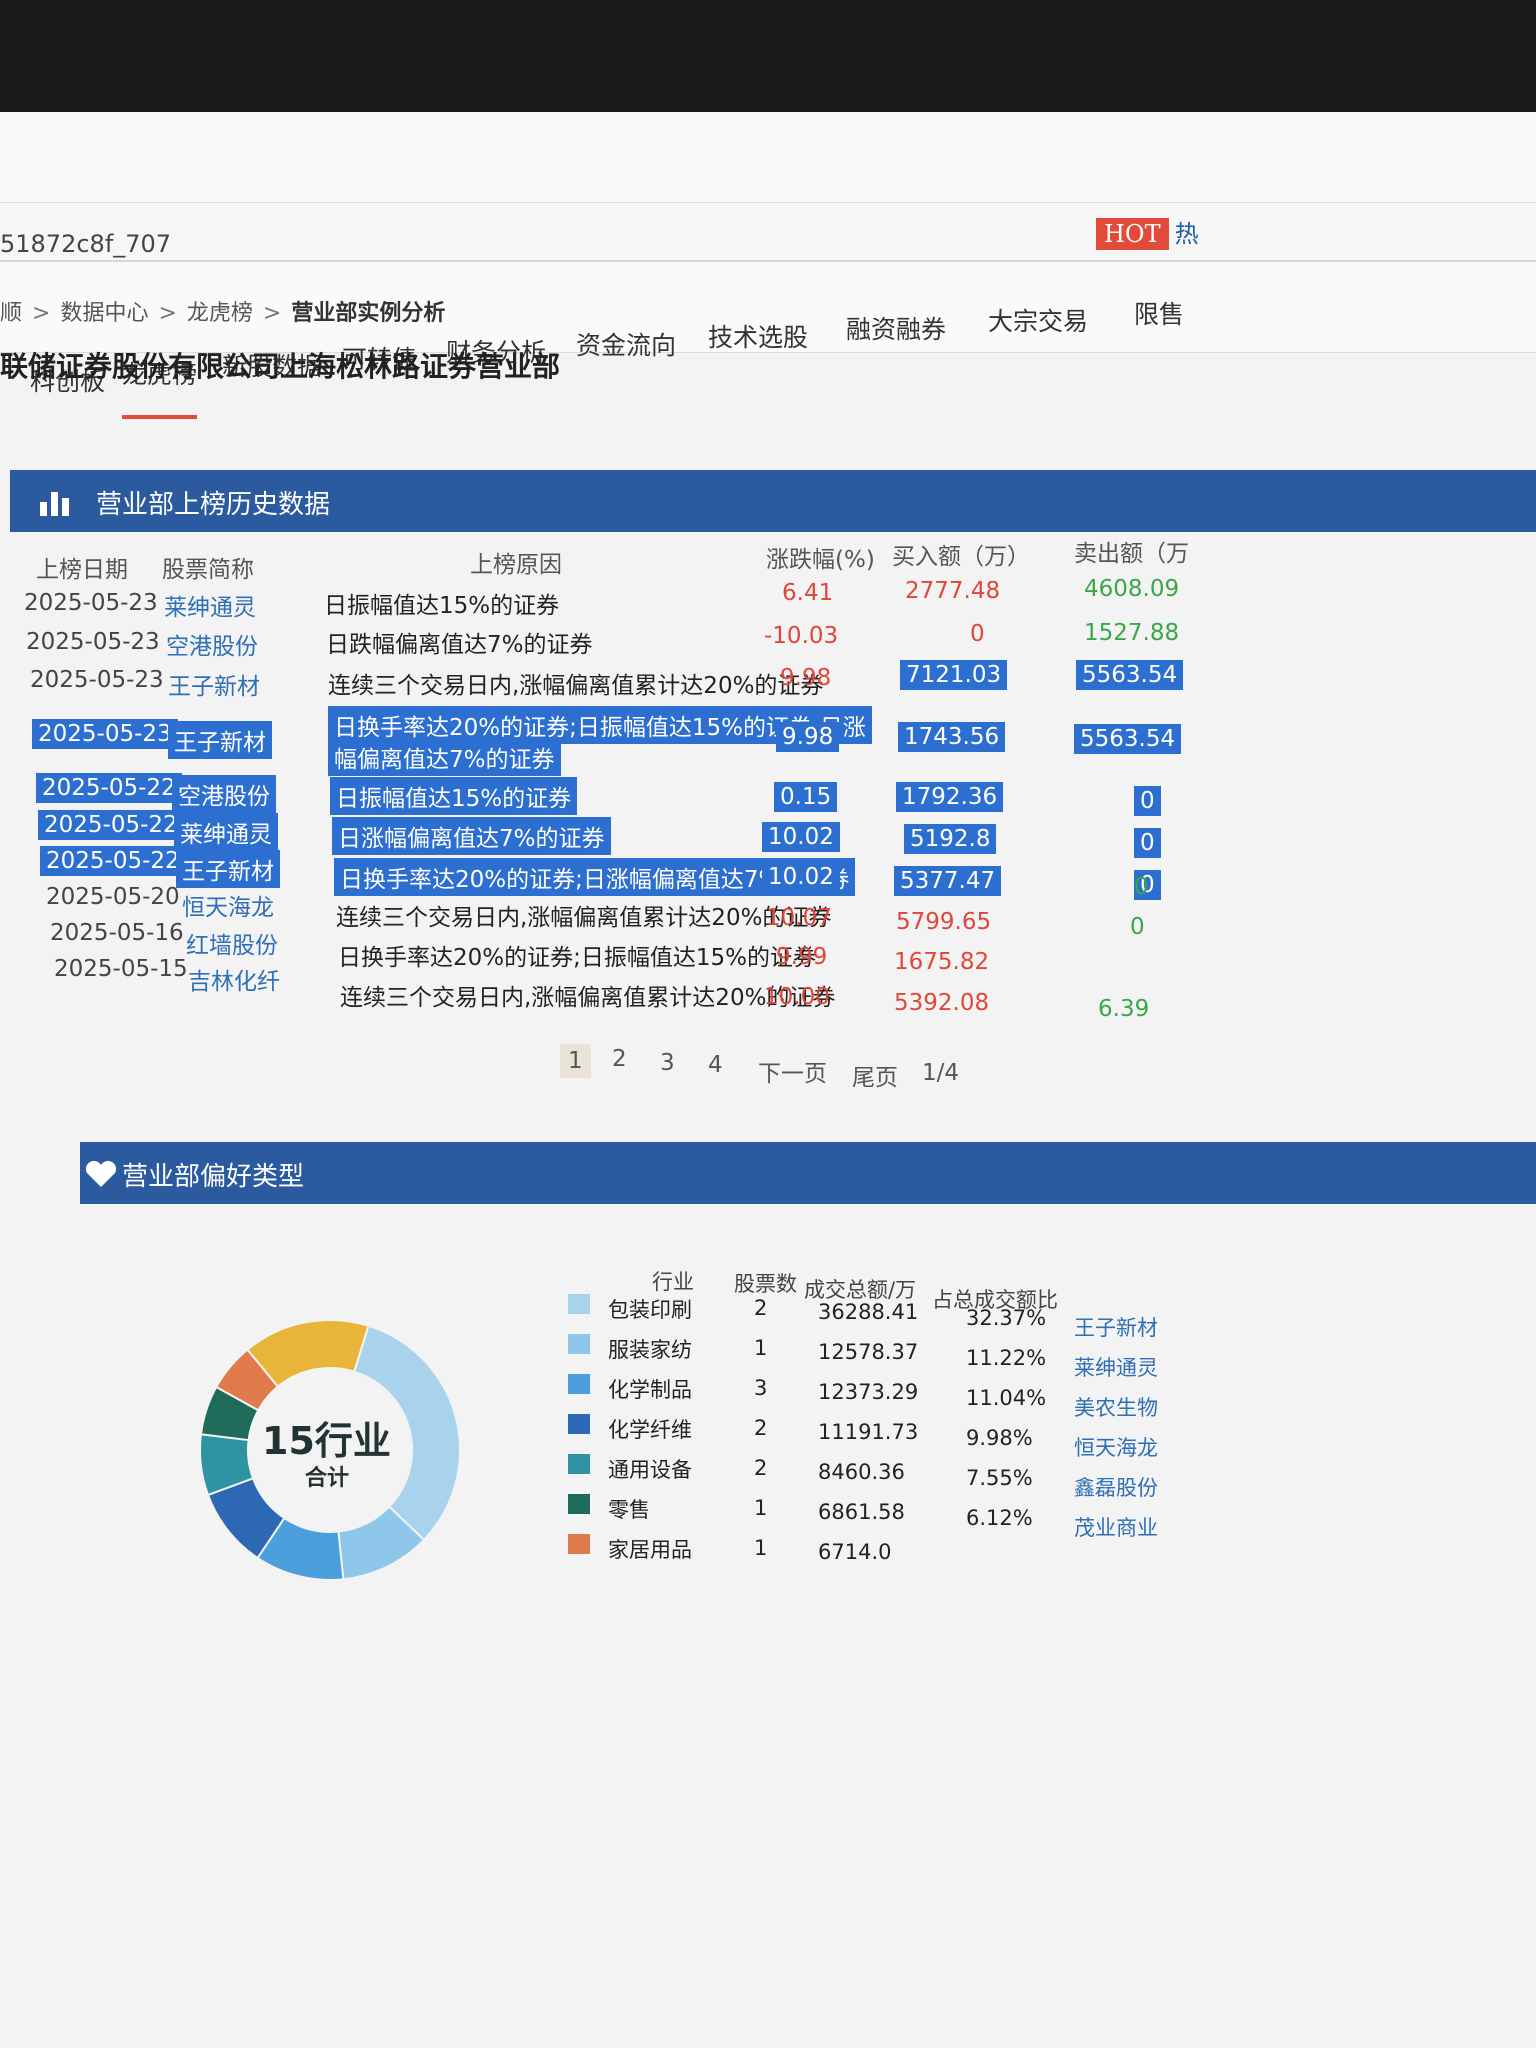  I want to click on percent-value: 32.37%, so click(1006, 1318).